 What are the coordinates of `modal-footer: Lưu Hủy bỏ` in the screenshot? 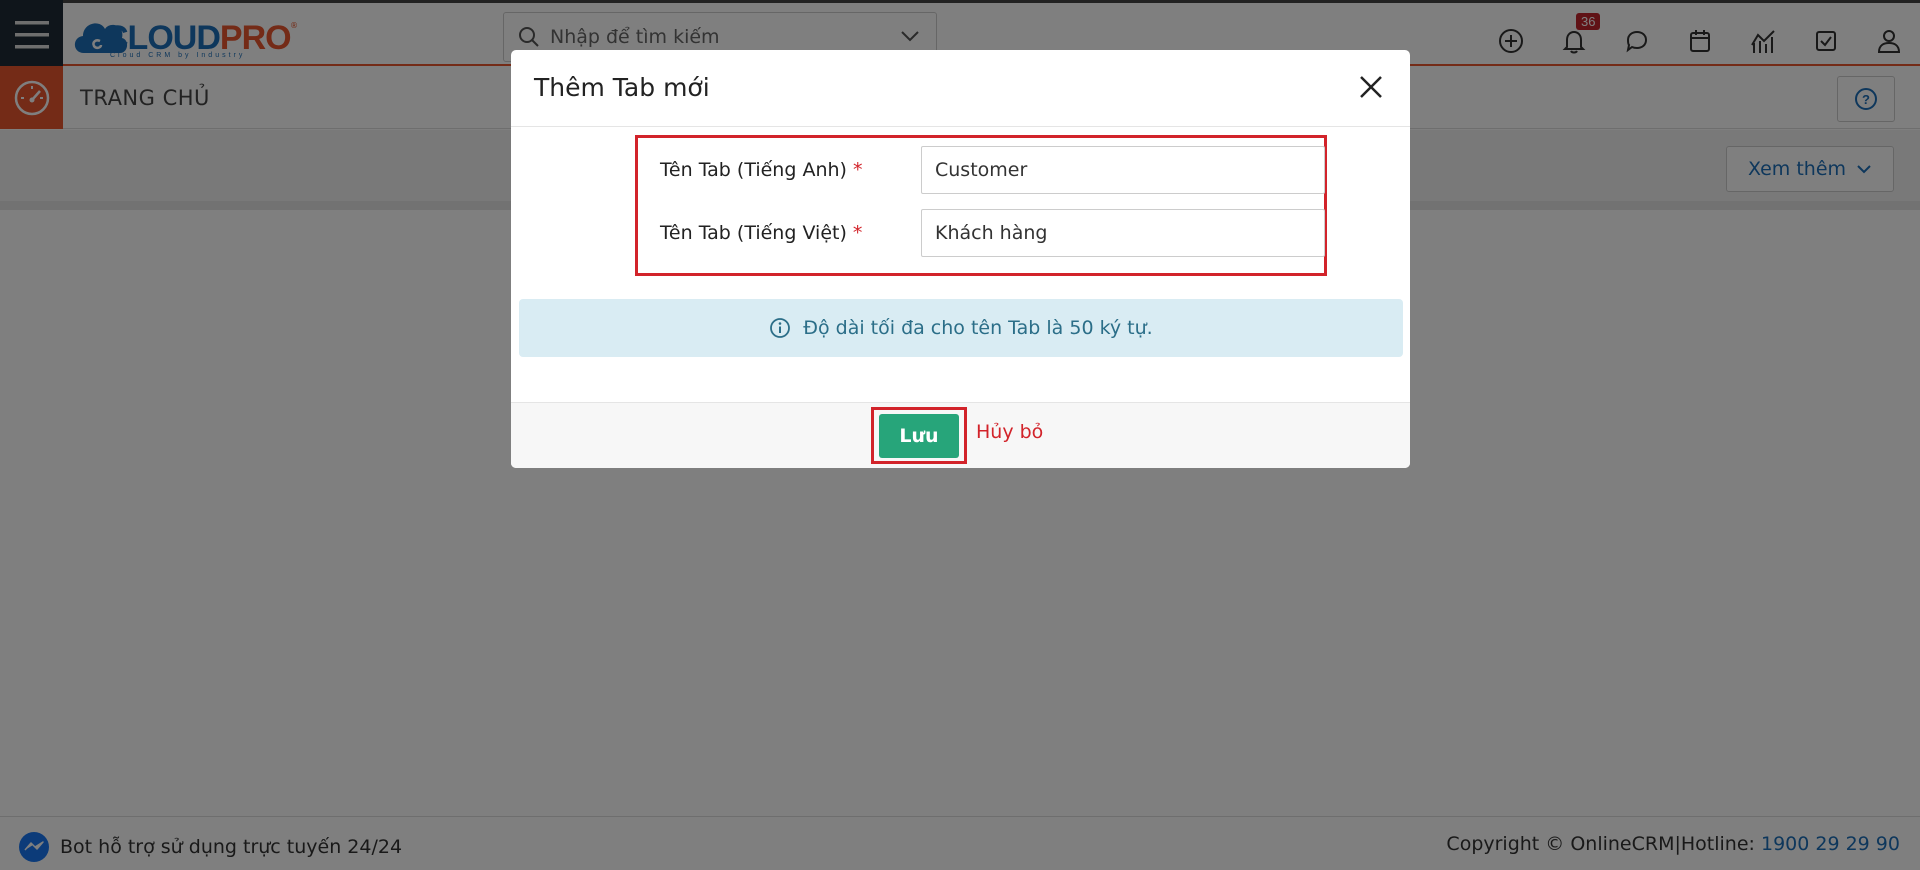 It's located at (960, 435).